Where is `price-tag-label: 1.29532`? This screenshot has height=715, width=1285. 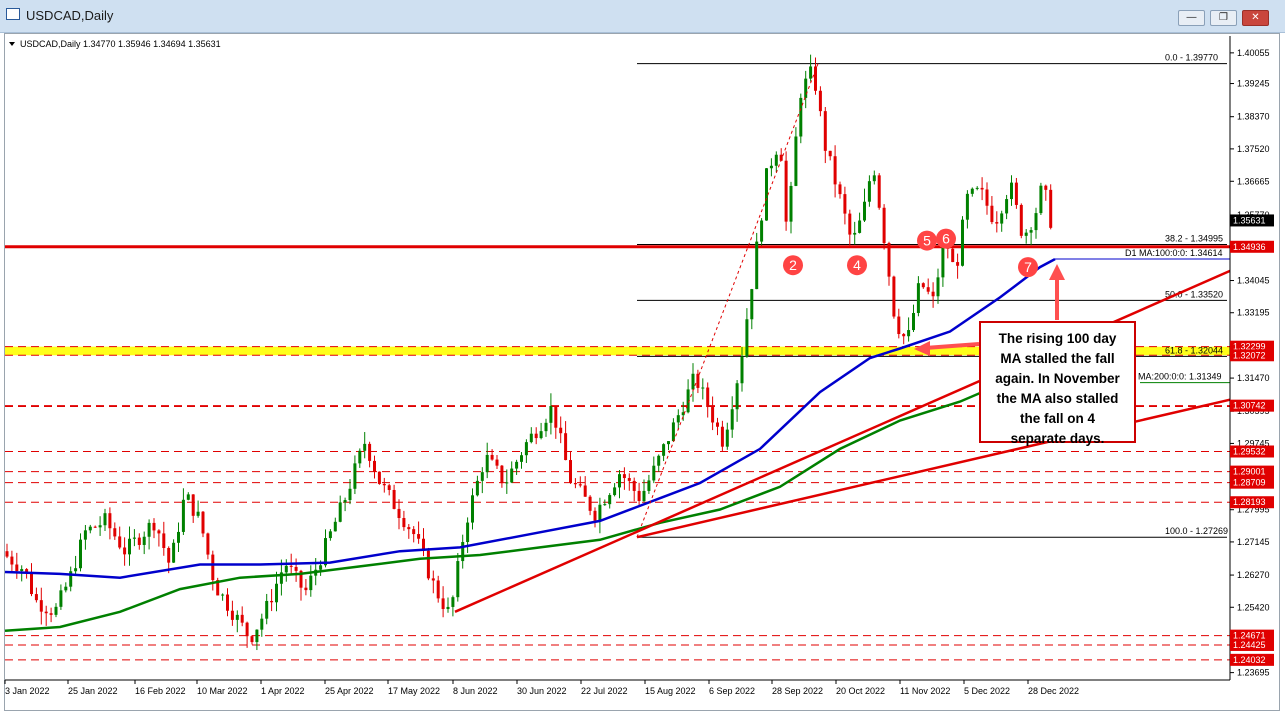
price-tag-label: 1.29532 is located at coordinates (1249, 451).